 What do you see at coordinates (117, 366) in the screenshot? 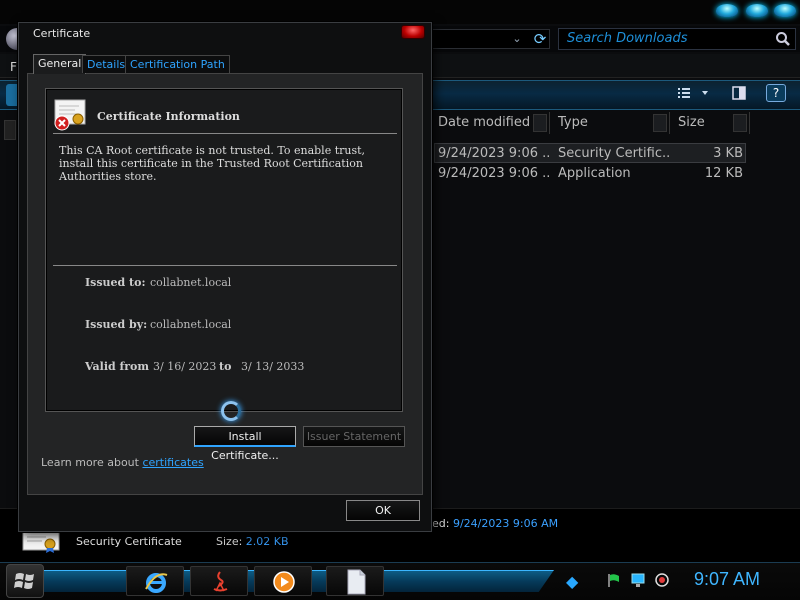
I see `valid-from-label: Valid from` at bounding box center [117, 366].